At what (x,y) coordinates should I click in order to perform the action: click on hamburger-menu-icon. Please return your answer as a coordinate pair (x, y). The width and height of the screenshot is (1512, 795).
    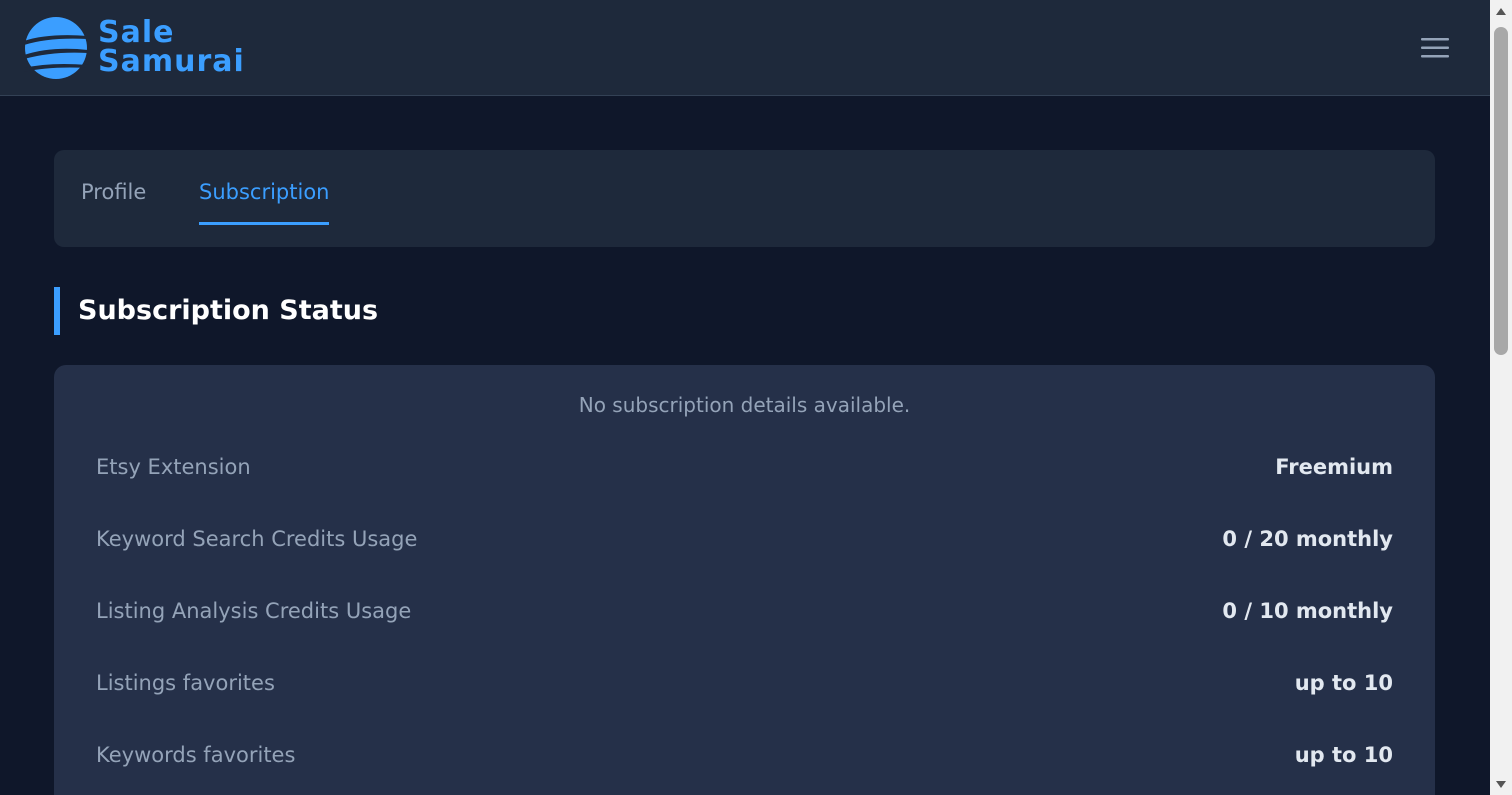
    Looking at the image, I should click on (1435, 48).